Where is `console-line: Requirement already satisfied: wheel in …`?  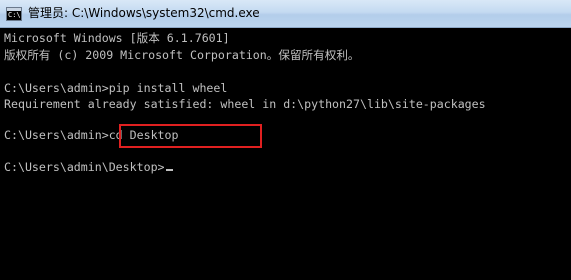 console-line: Requirement already satisfied: wheel in … is located at coordinates (245, 104).